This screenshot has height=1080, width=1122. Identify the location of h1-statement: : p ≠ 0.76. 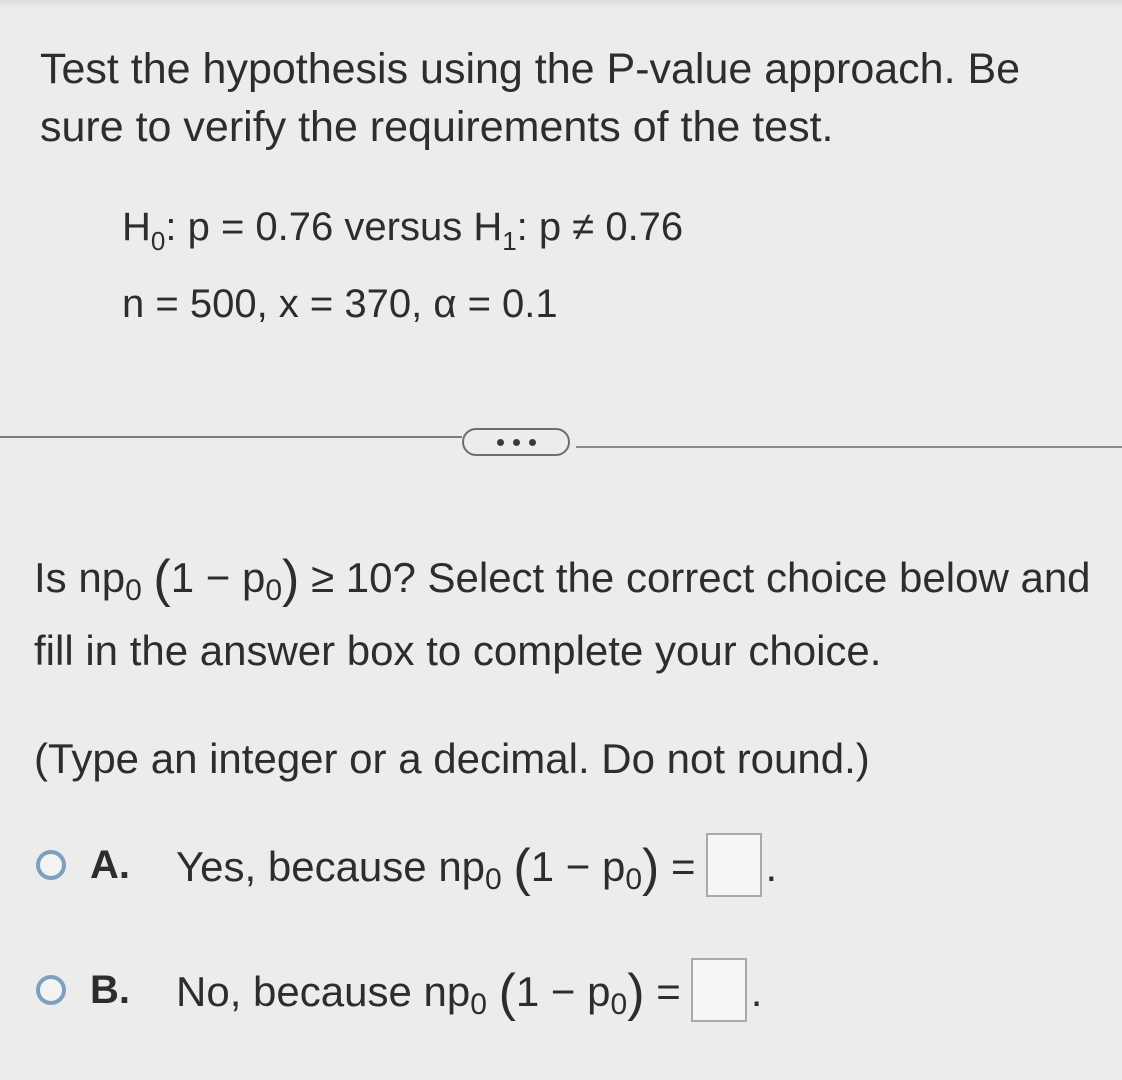
(600, 227).